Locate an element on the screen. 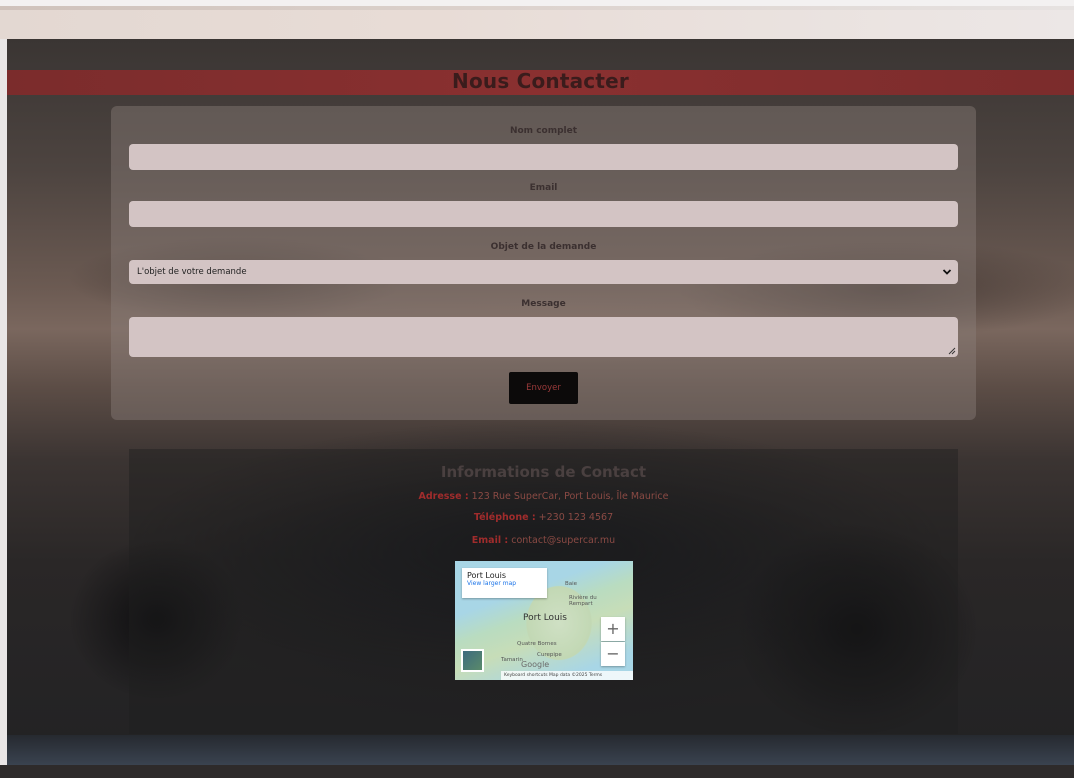 Image resolution: width=1074 pixels, height=778 pixels. view-larger-map-link: View larger map is located at coordinates (504, 583).